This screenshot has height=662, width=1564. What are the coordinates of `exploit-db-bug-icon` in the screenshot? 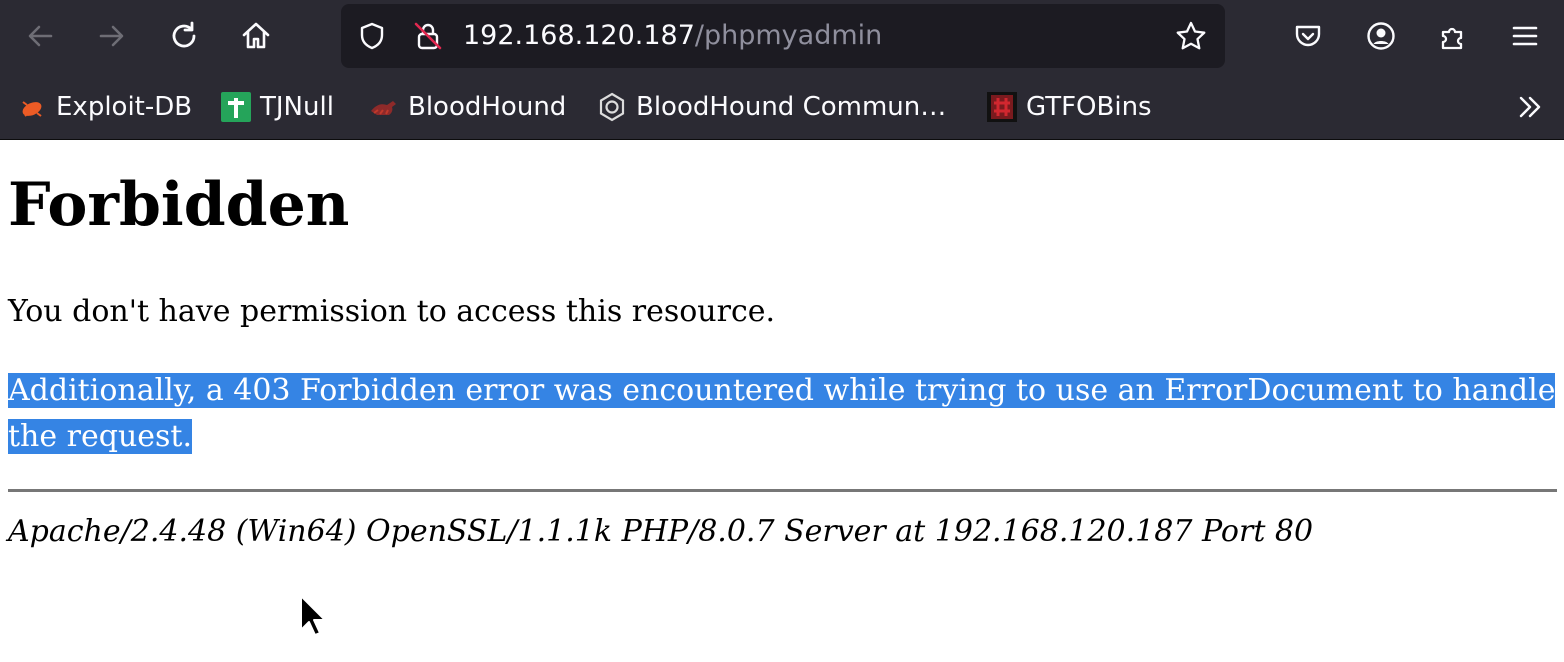 It's located at (32, 107).